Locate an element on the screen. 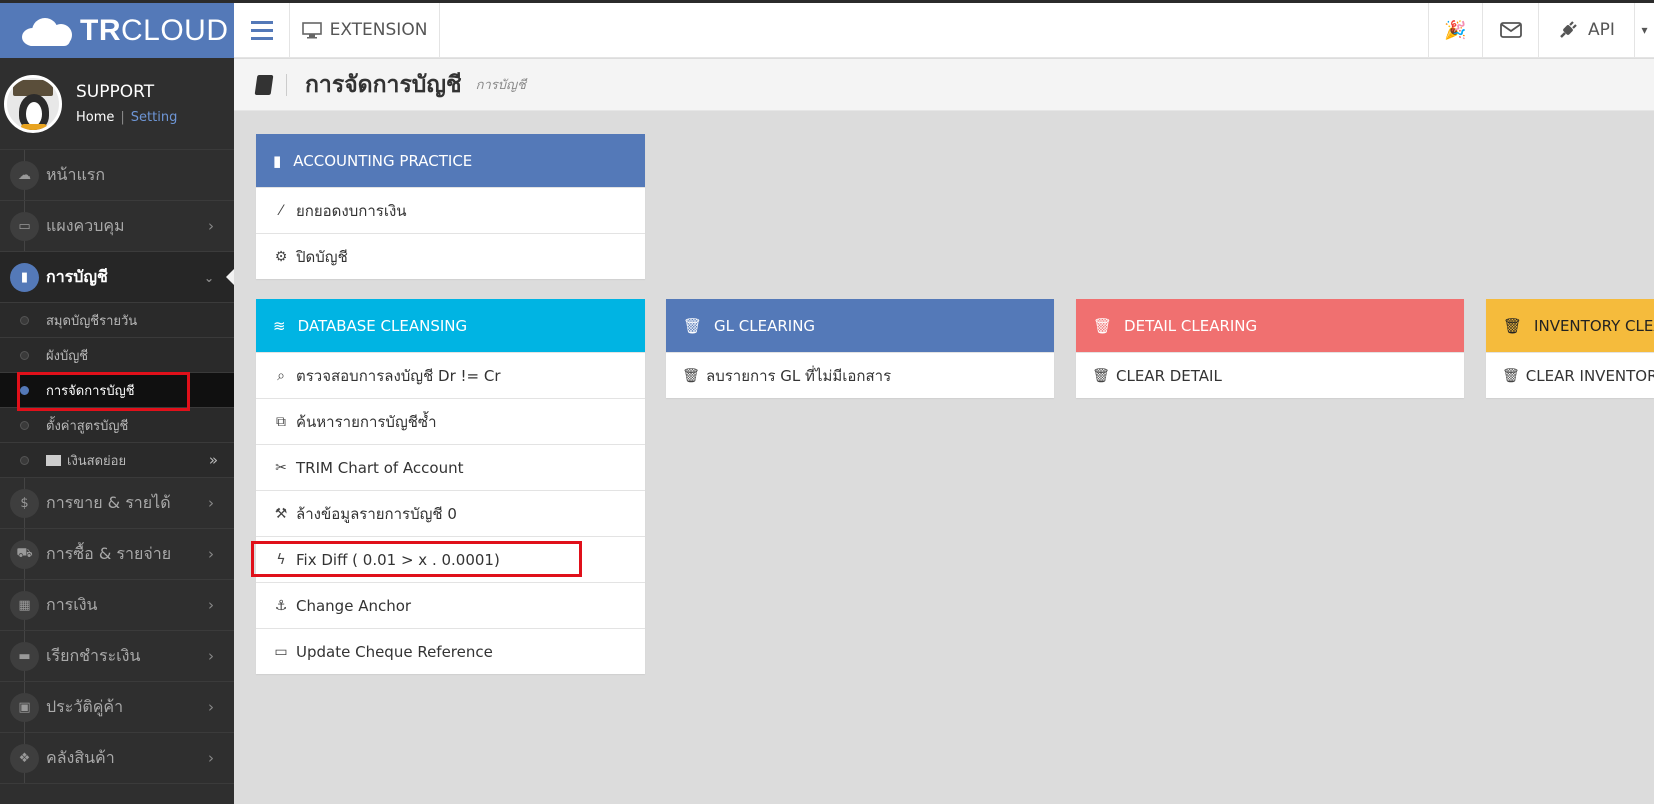 The height and width of the screenshot is (804, 1654). celebration-button: 🎉 is located at coordinates (1455, 30).